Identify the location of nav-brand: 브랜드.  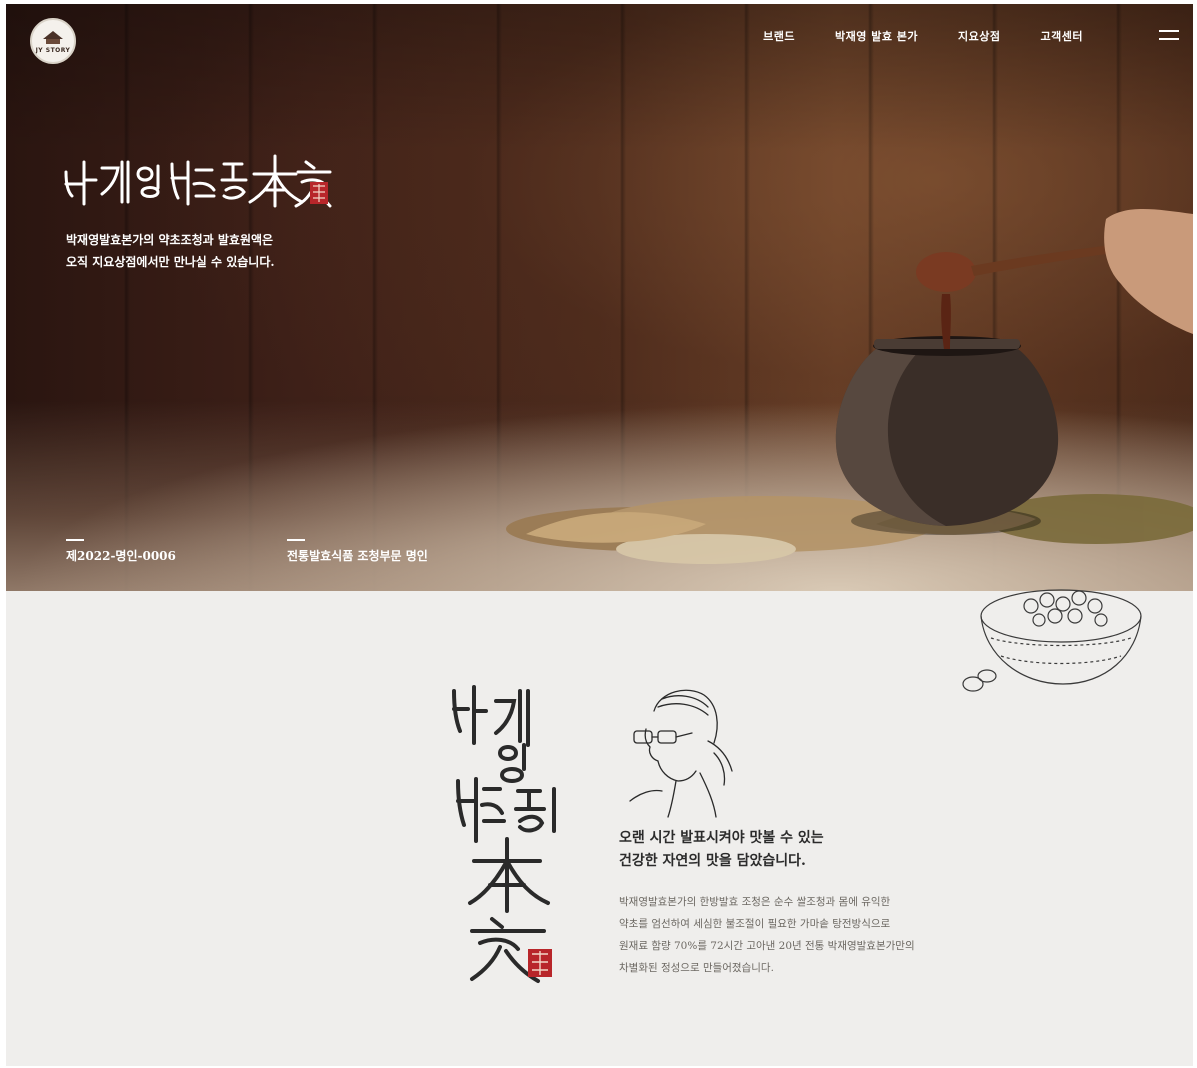
(779, 36).